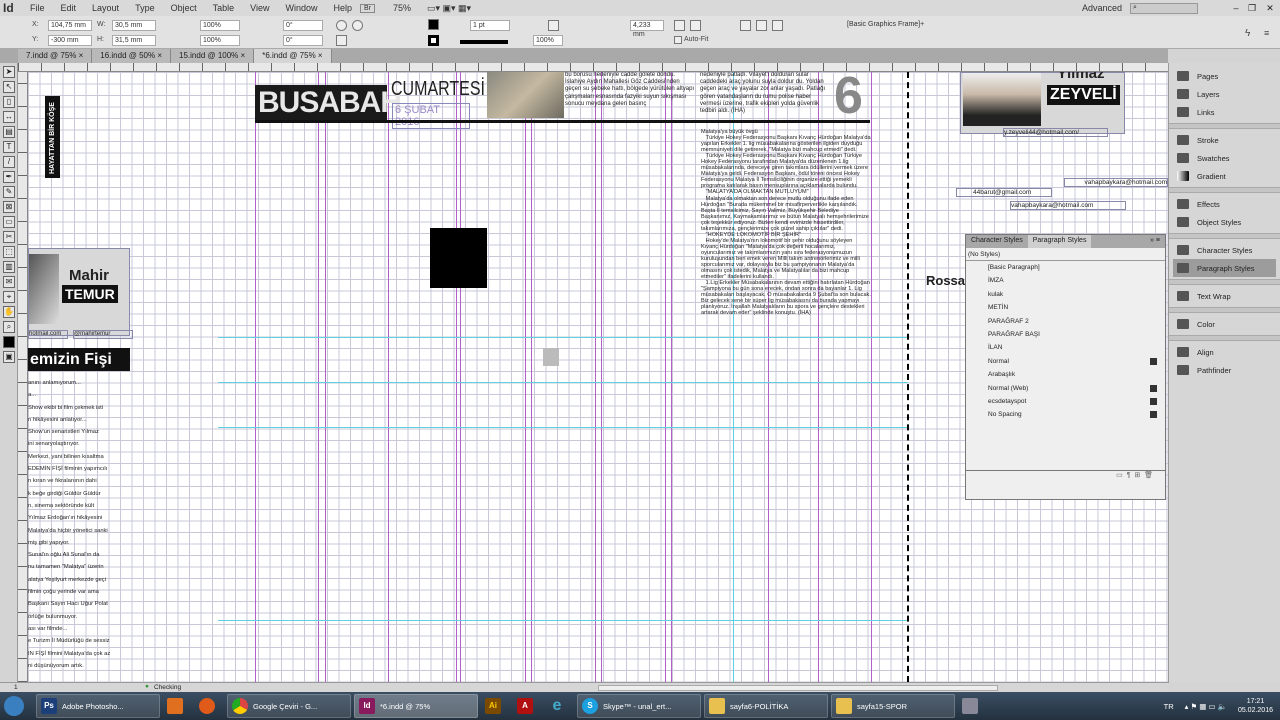 Image resolution: width=1280 pixels, height=720 pixels. I want to click on vertical-ruler, so click(23, 377).